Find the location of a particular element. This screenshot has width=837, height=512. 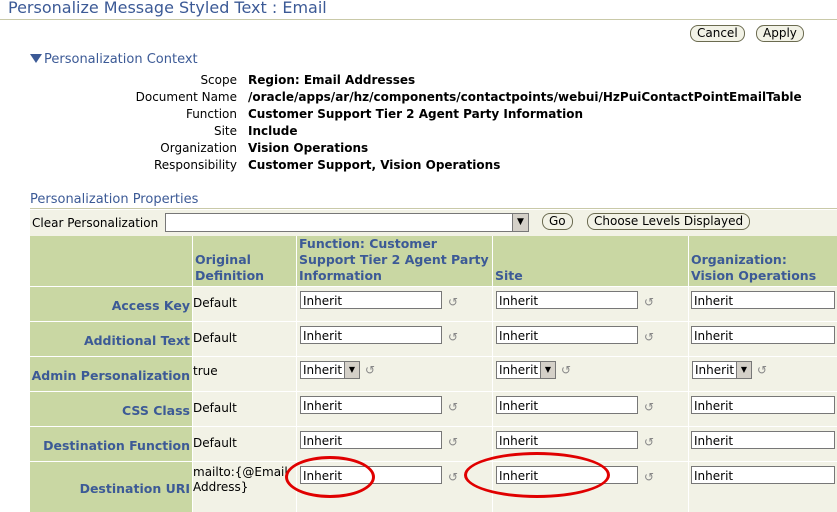

organization-select: Inherit ▼ is located at coordinates (722, 370).